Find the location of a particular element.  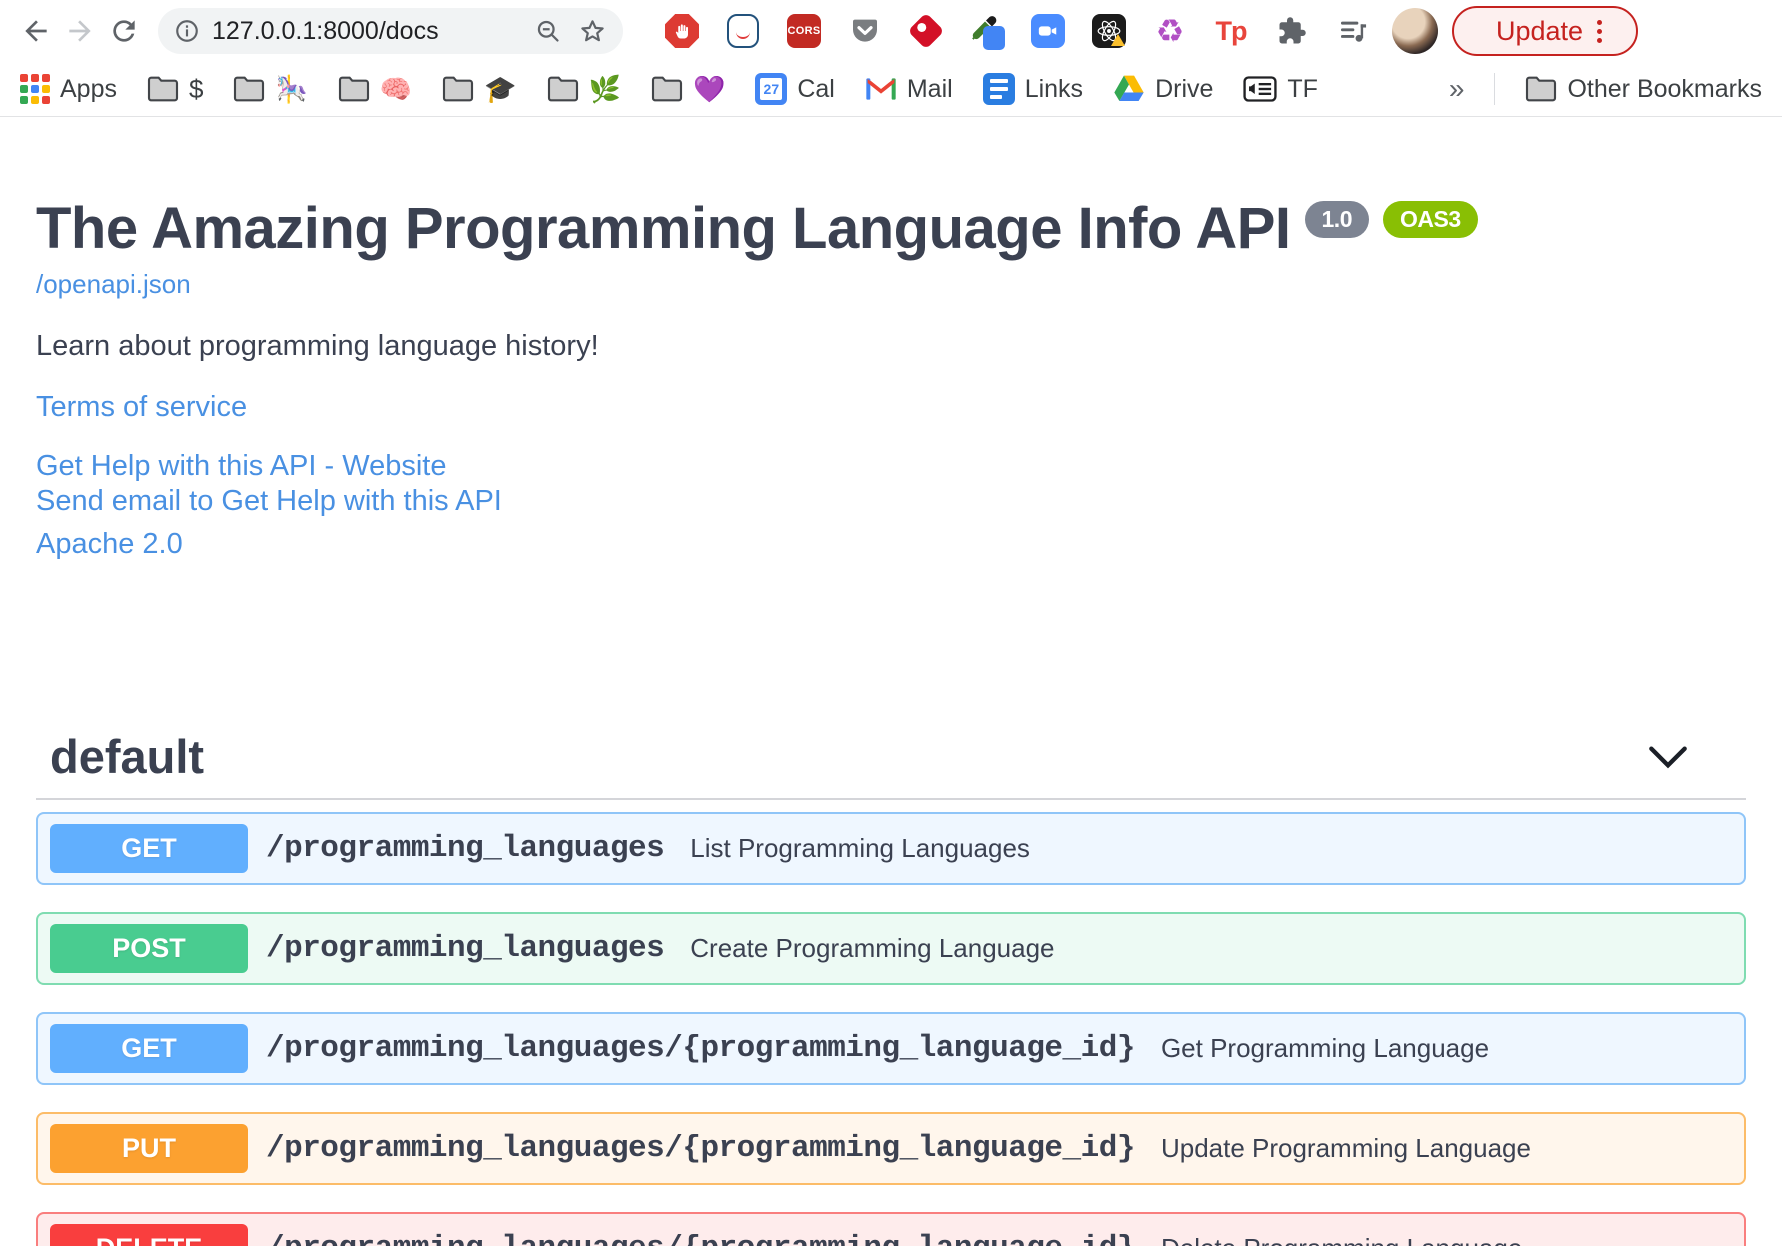

method-badge: PUT is located at coordinates (149, 1149).